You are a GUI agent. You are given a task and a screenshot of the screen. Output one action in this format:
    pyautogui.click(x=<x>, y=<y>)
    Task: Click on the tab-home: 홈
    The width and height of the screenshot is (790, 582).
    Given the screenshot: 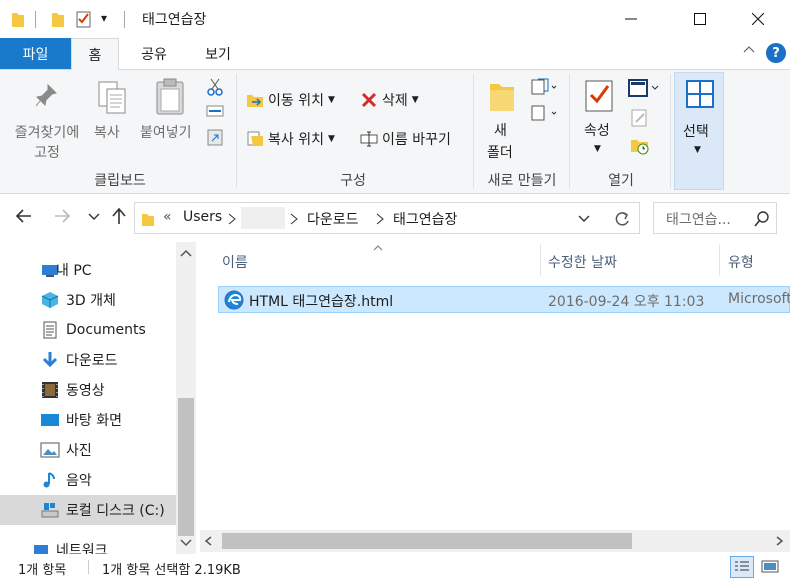 What is the action you would take?
    pyautogui.click(x=95, y=54)
    